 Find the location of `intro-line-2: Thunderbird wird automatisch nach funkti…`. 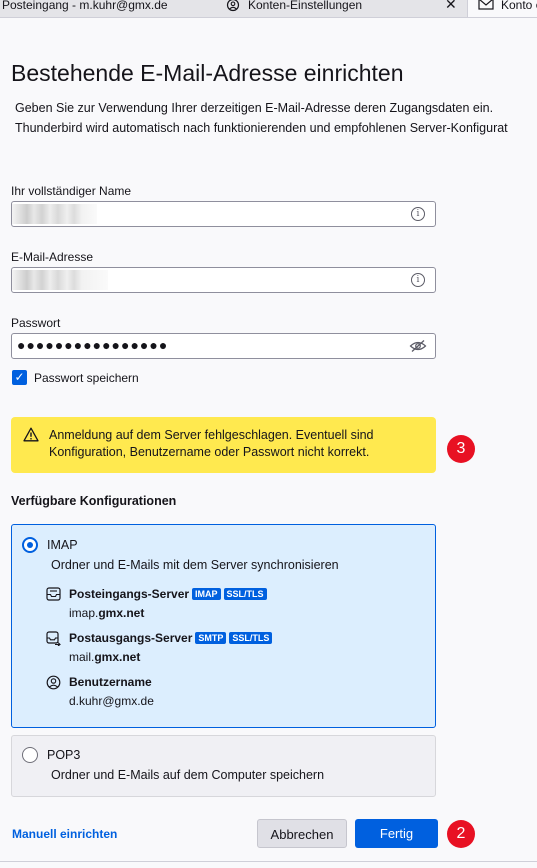

intro-line-2: Thunderbird wird automatisch nach funkti… is located at coordinates (261, 128).